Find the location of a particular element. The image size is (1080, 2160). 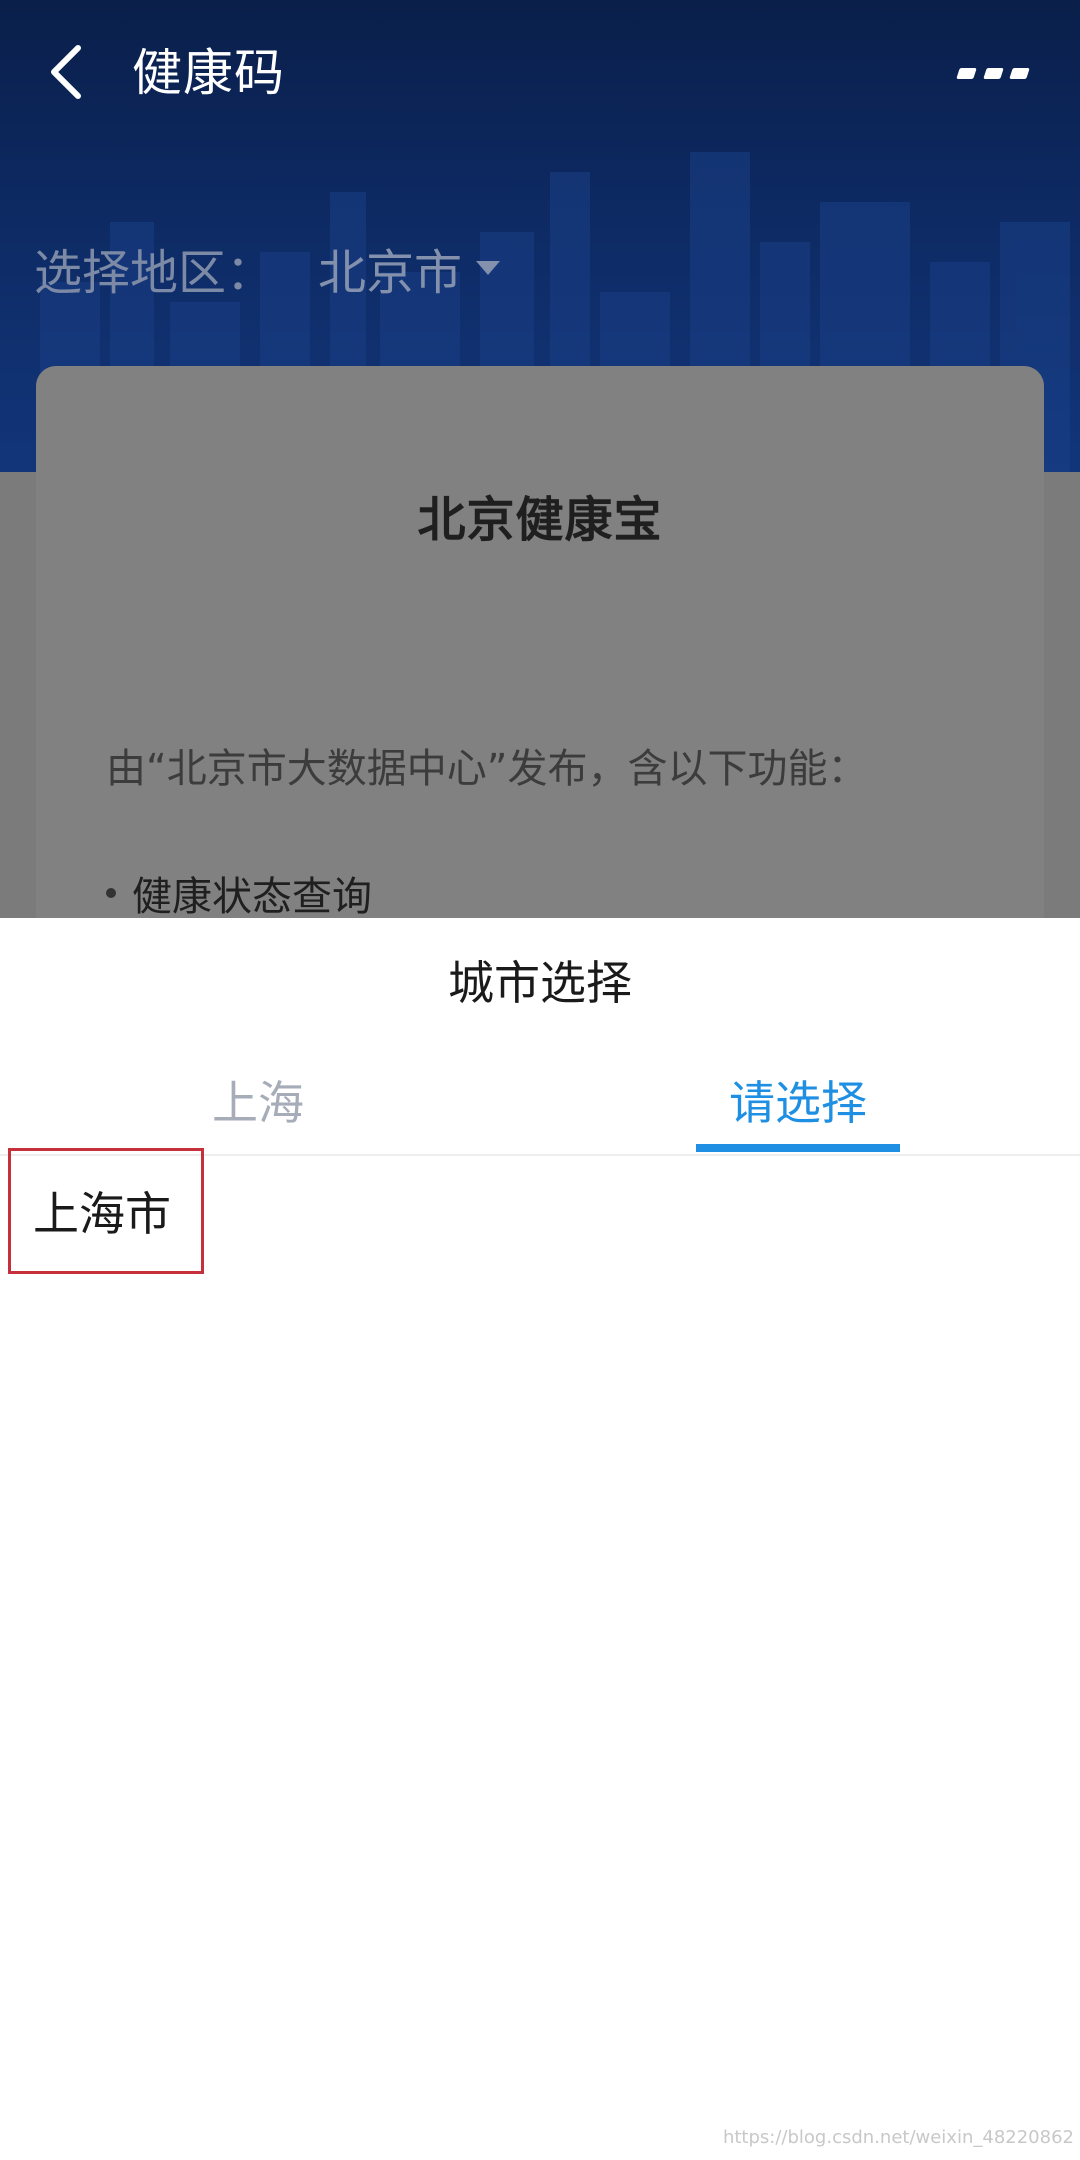

chevron-left-icon is located at coordinates (66, 72).